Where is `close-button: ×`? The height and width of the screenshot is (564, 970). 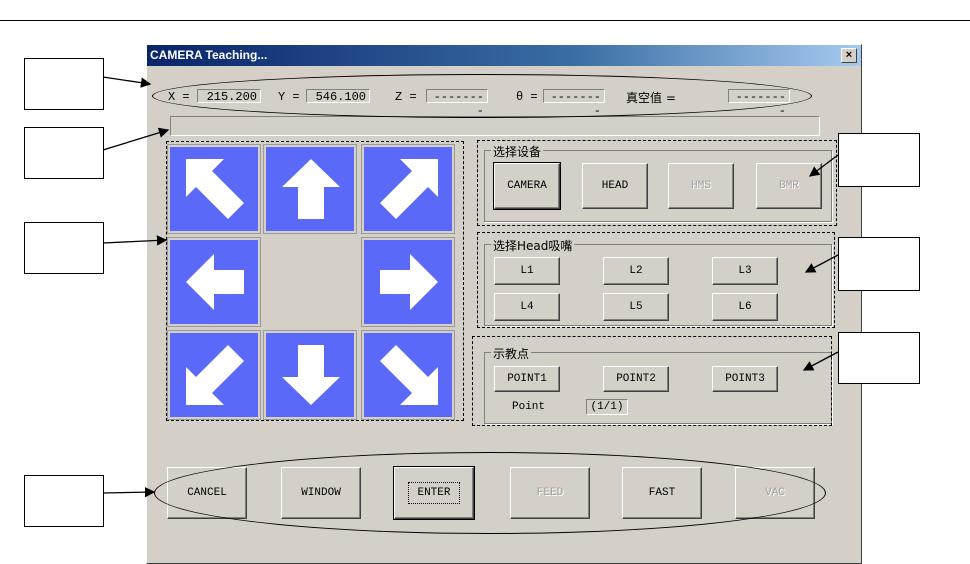 close-button: × is located at coordinates (849, 55).